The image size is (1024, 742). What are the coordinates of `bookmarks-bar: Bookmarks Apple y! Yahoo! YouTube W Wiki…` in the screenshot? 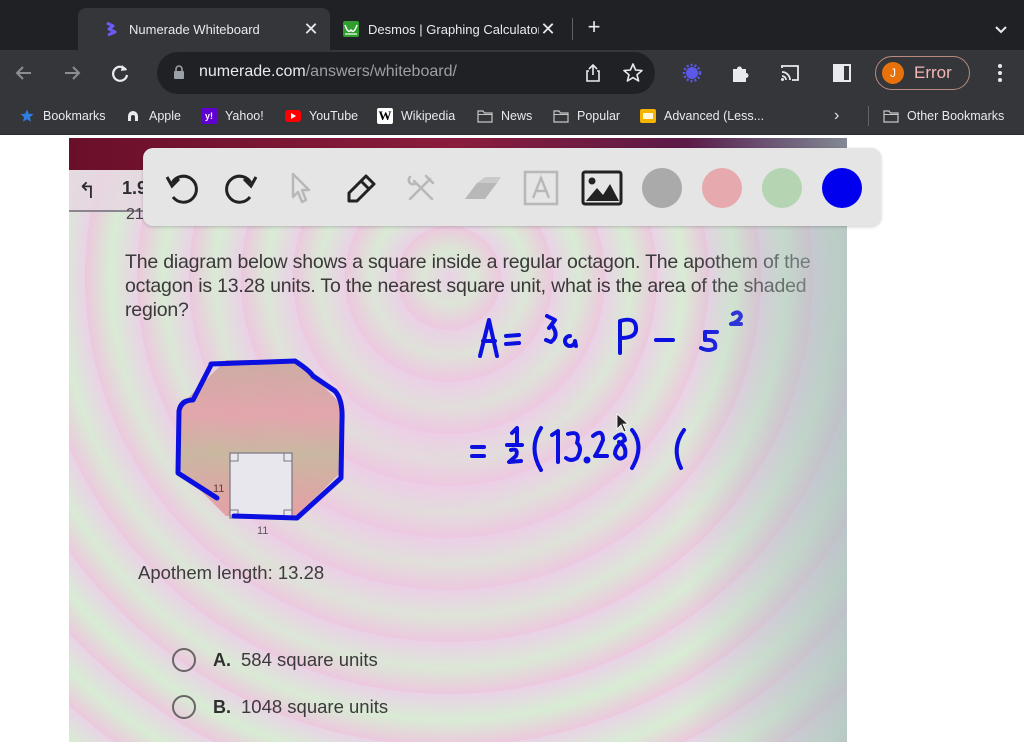 It's located at (512, 116).